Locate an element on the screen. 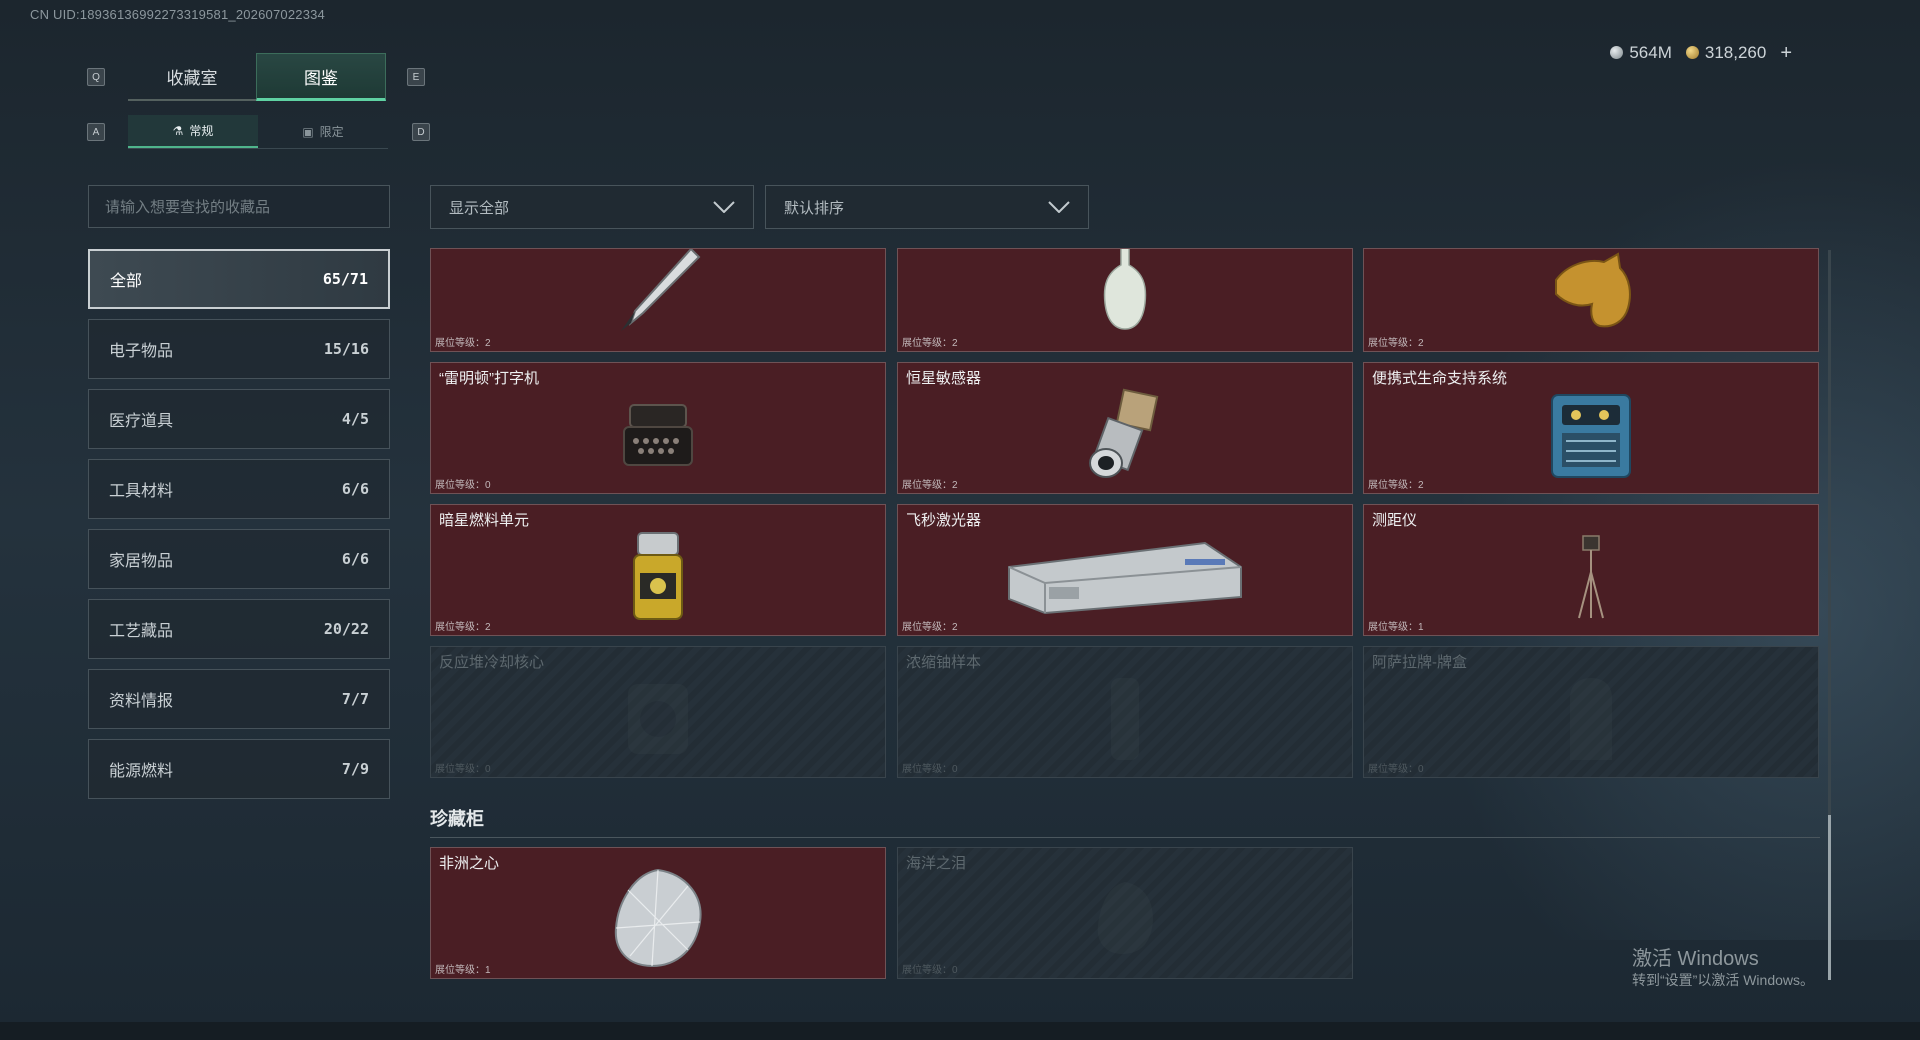 This screenshot has width=1920, height=1040. category-label: 电子物品 is located at coordinates (141, 351).